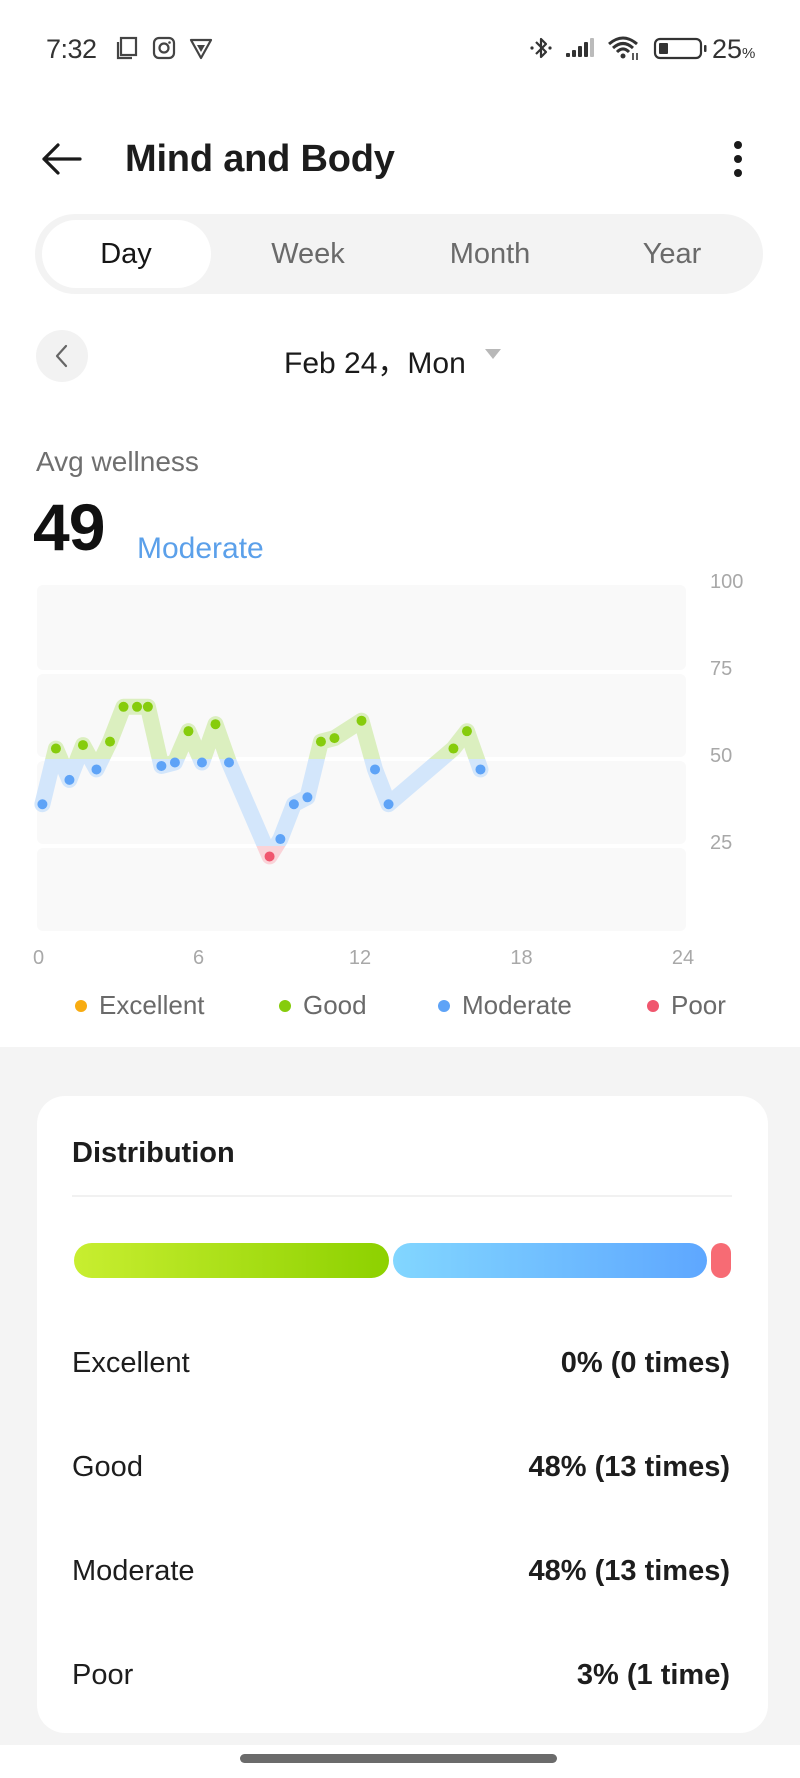 This screenshot has height=1778, width=800. What do you see at coordinates (680, 48) in the screenshot?
I see `battery-icon` at bounding box center [680, 48].